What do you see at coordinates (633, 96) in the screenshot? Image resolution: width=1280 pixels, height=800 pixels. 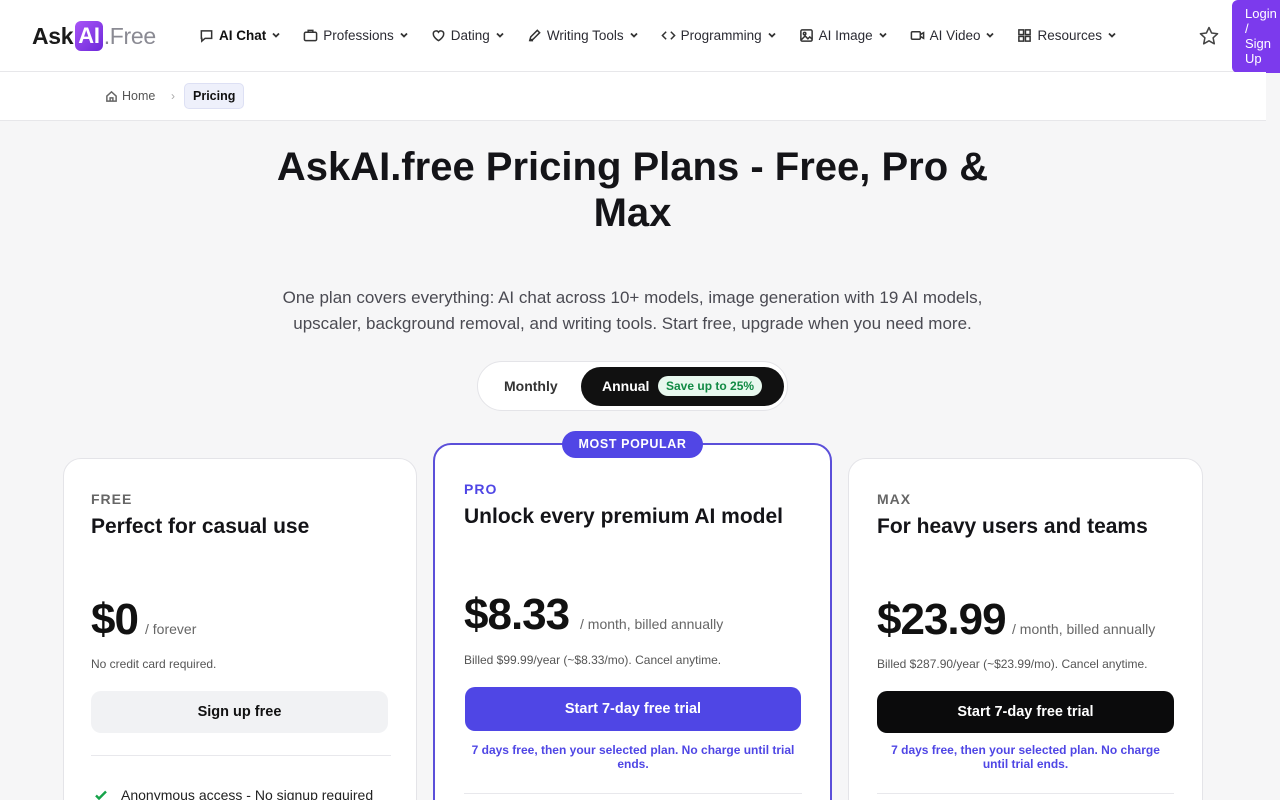 I see `breadcrumb: Home › Pricing` at bounding box center [633, 96].